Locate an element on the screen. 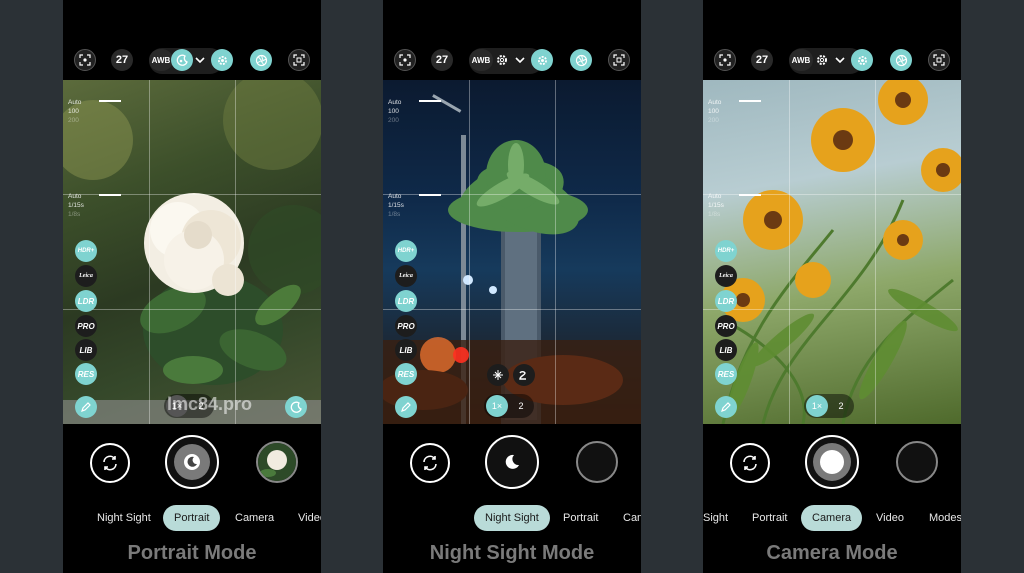 The height and width of the screenshot is (573, 1024). iso-scale: Auto 100 200 is located at coordinates (74, 111).